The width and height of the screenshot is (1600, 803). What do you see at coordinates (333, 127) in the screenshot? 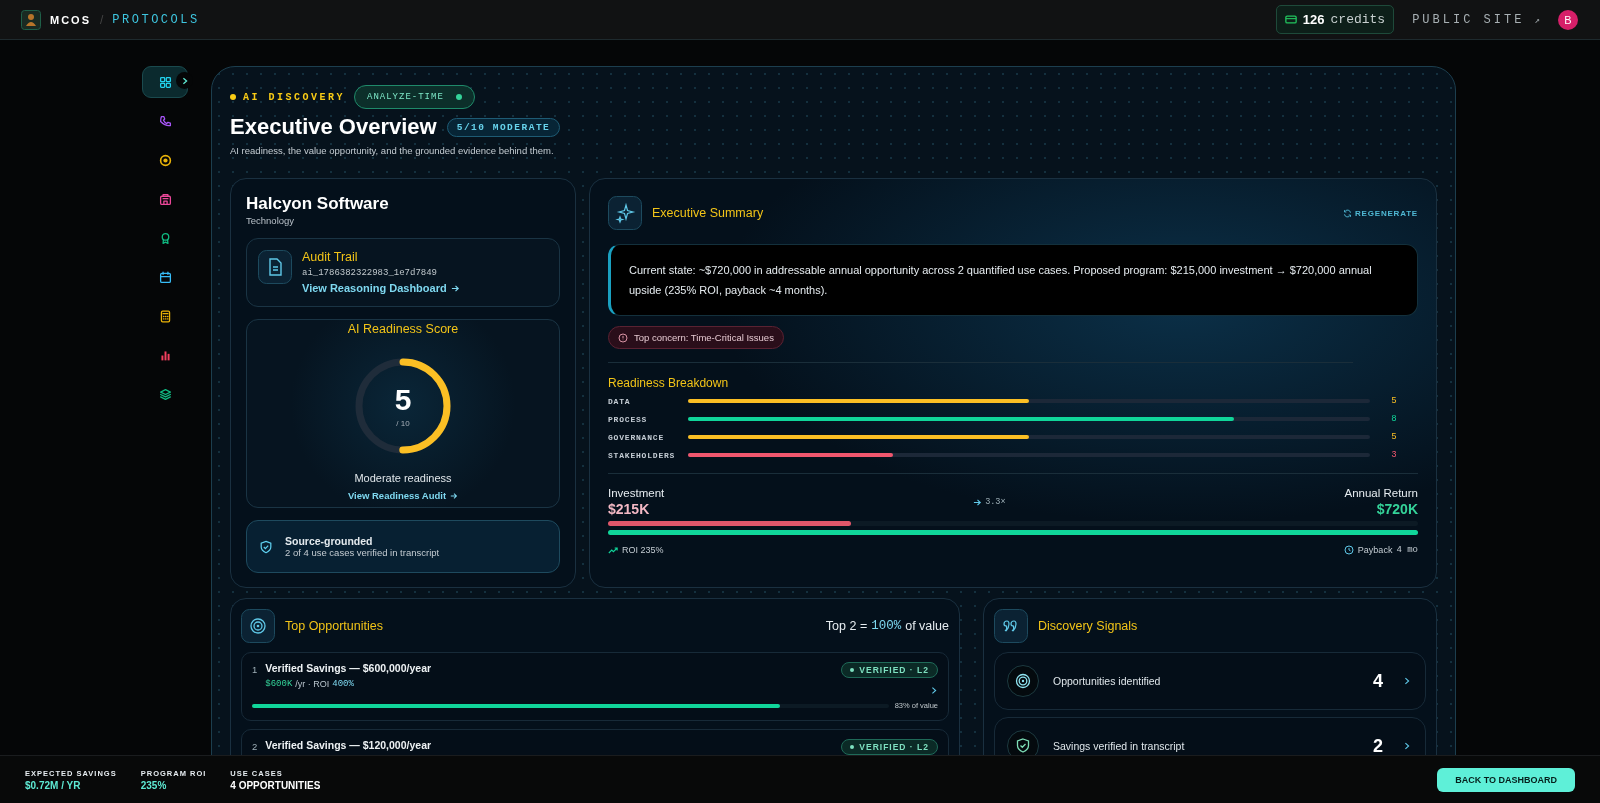
I see `page-title: Executive Overview` at bounding box center [333, 127].